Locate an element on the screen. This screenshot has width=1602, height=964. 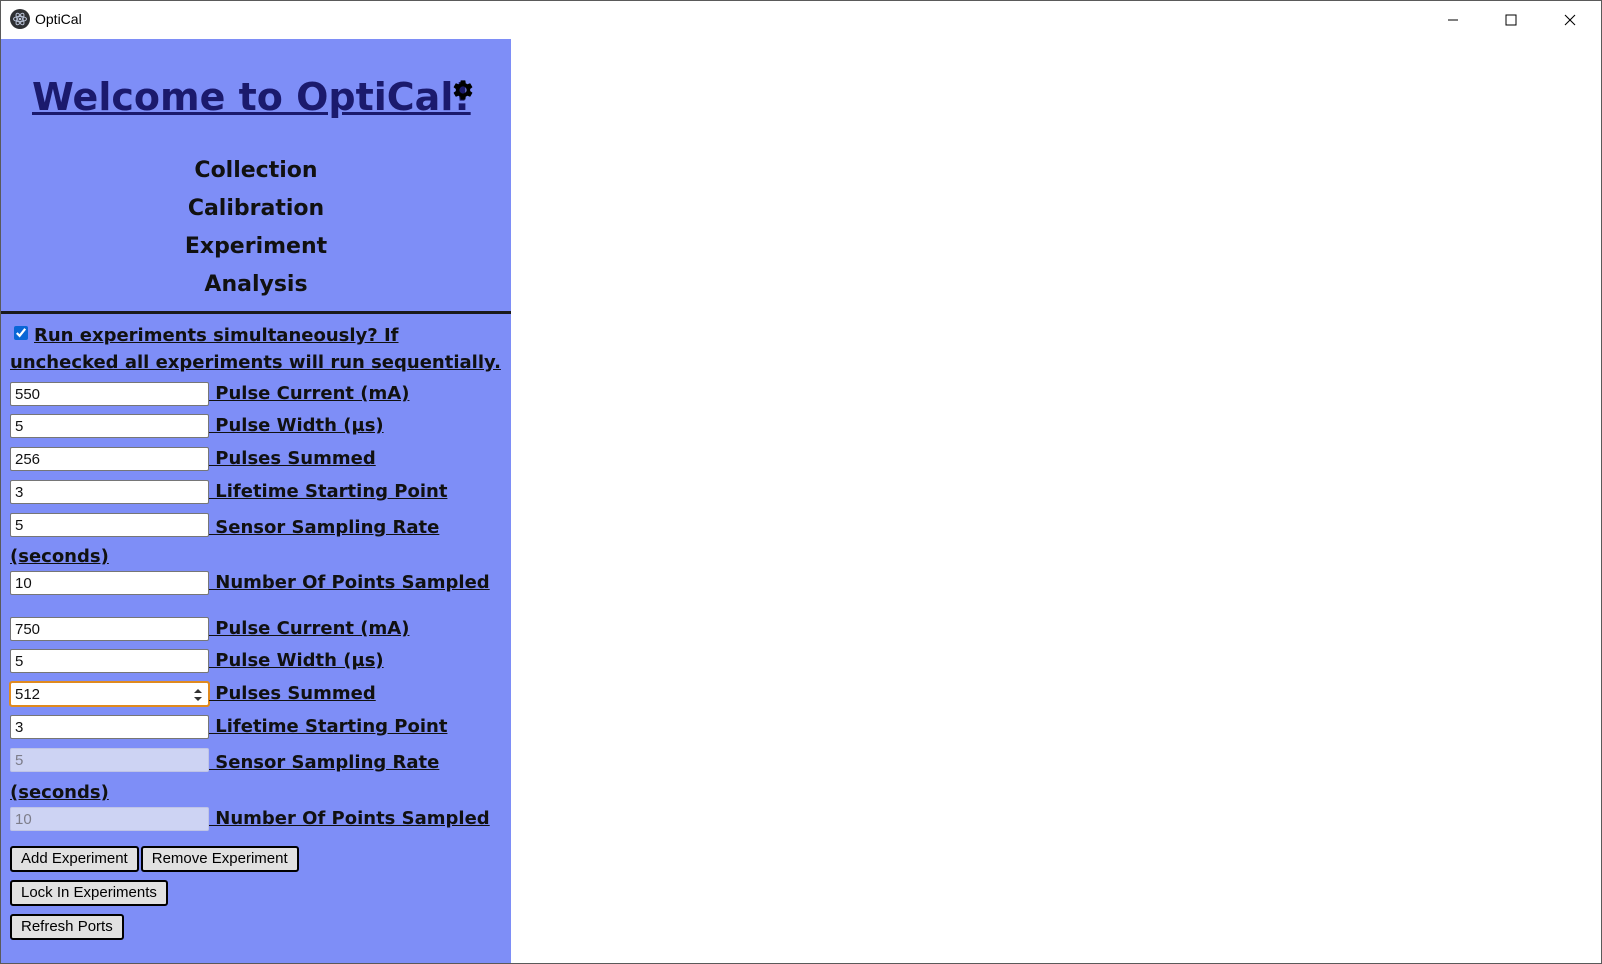
minimize-icon is located at coordinates (1453, 20).